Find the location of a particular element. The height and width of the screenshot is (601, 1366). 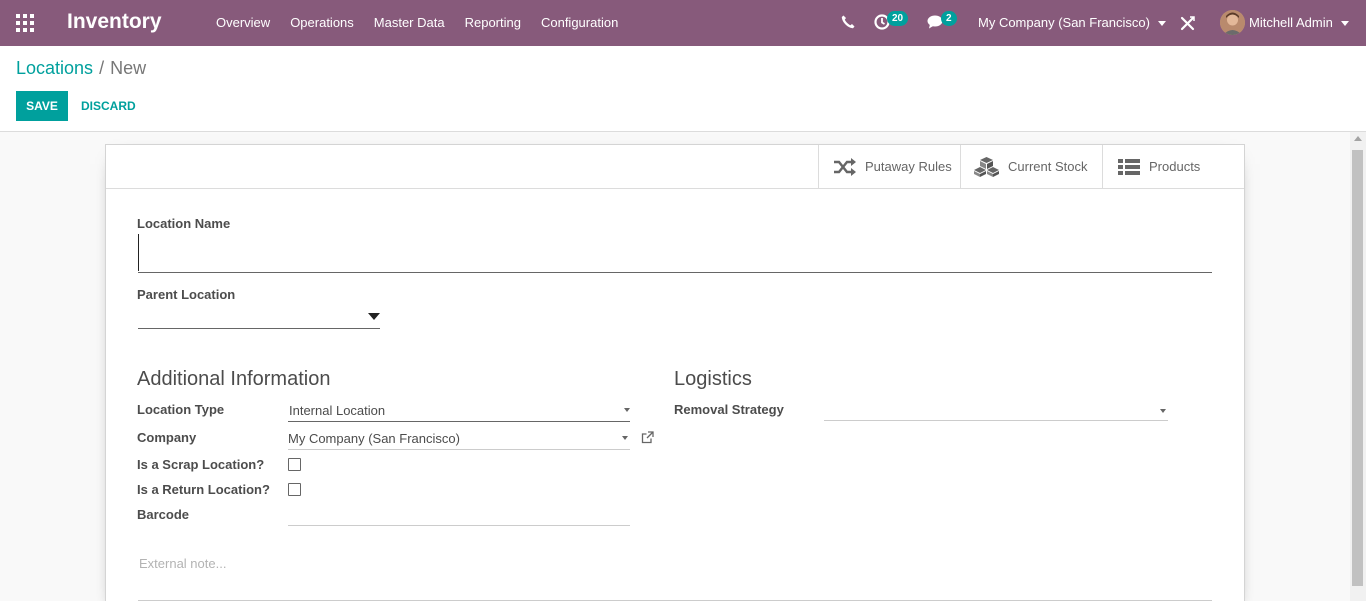

avatar is located at coordinates (1232, 22).